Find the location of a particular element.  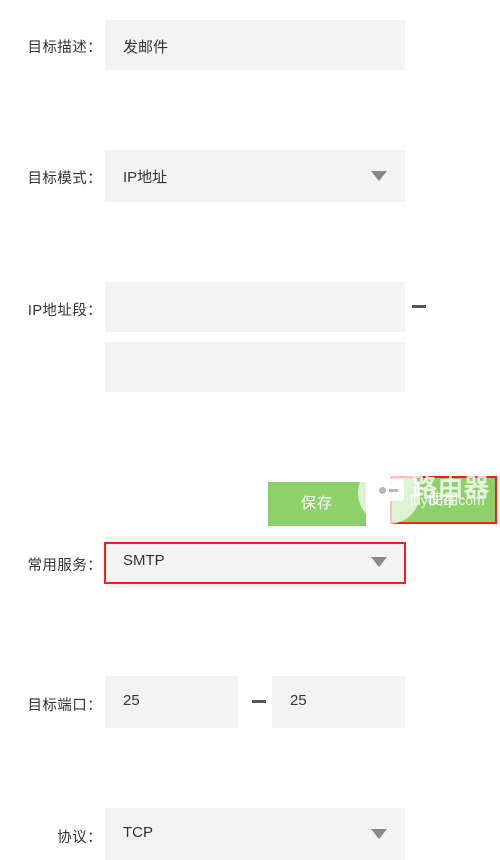

label-protocol: 协议： is located at coordinates (79, 838).